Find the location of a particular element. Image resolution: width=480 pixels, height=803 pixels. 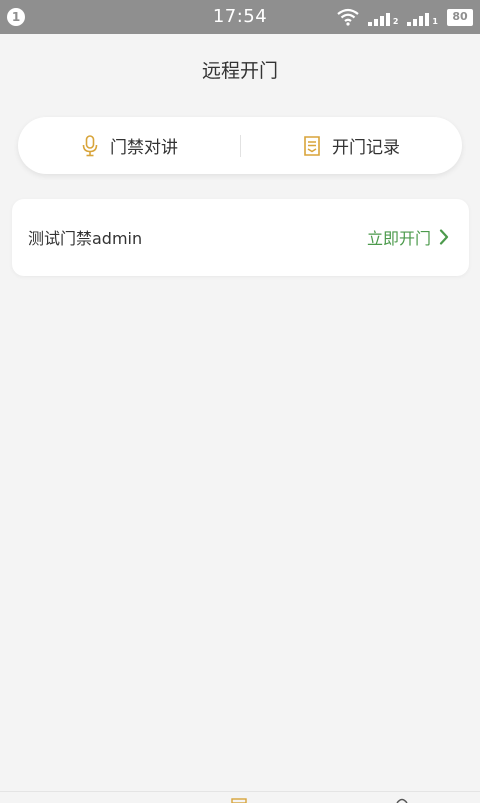

bottom-nav-border is located at coordinates (240, 791).